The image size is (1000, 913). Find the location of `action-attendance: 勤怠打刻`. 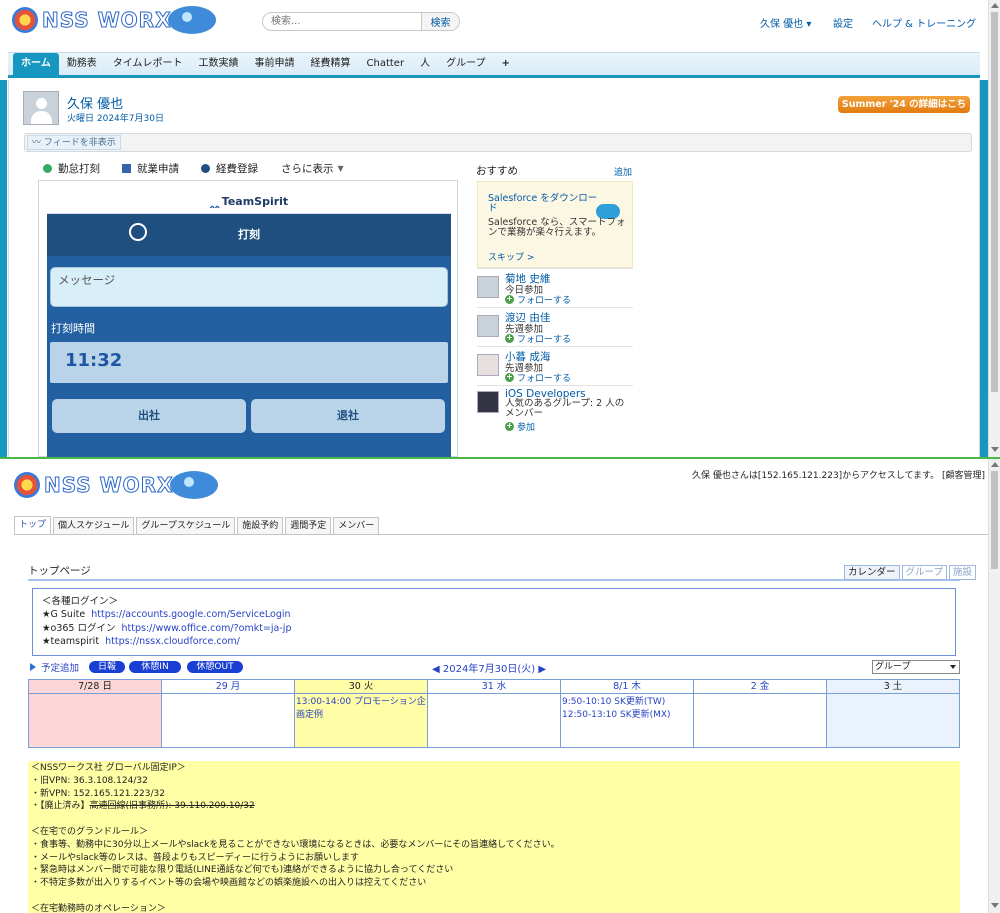

action-attendance: 勤怠打刻 is located at coordinates (71, 168).